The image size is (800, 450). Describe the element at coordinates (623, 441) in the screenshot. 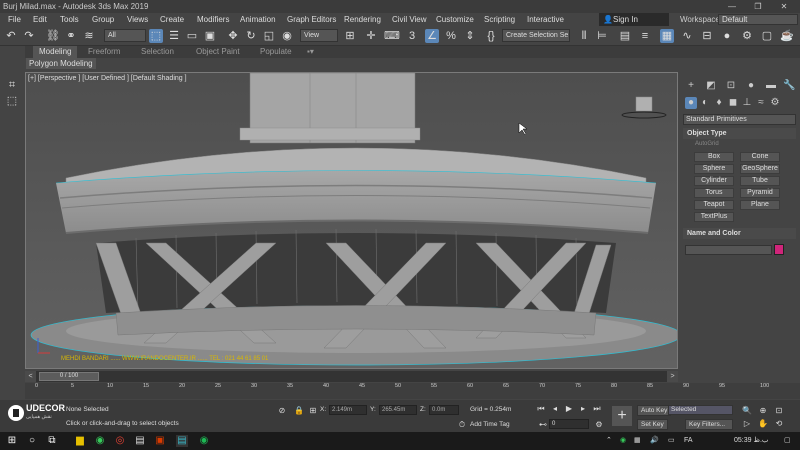

I see `tray-app-icon: ◉` at that location.